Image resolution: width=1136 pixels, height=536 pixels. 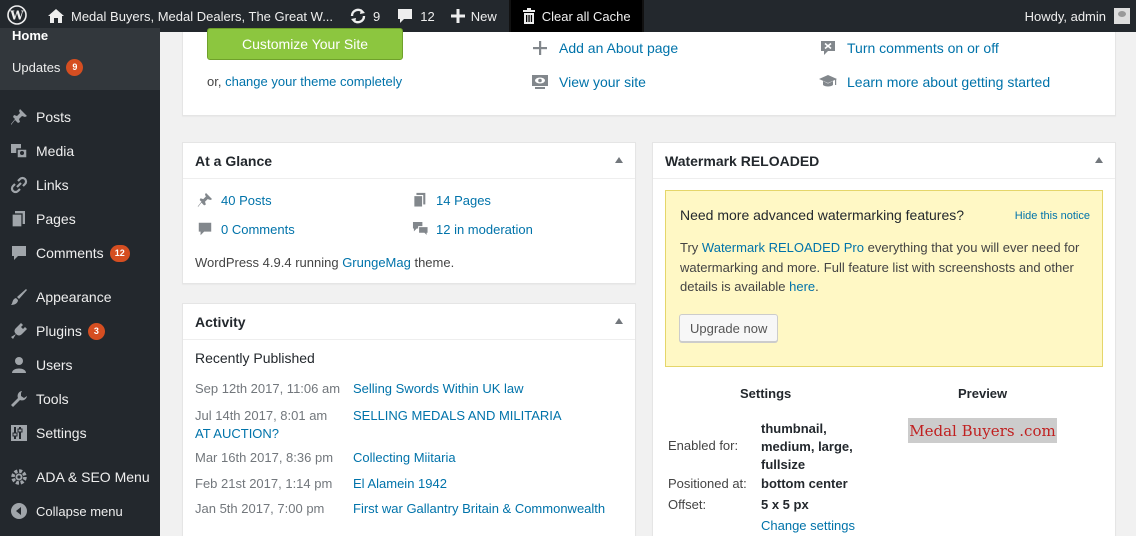 What do you see at coordinates (80, 151) in the screenshot?
I see `sidebar-item-media: Media` at bounding box center [80, 151].